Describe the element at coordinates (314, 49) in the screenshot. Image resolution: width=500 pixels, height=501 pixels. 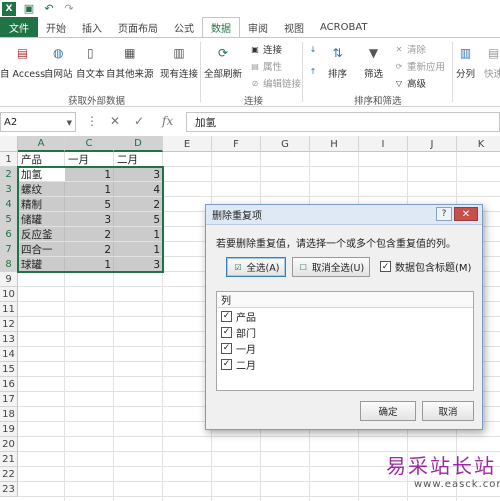
I see `sort-az-button: ↓` at that location.